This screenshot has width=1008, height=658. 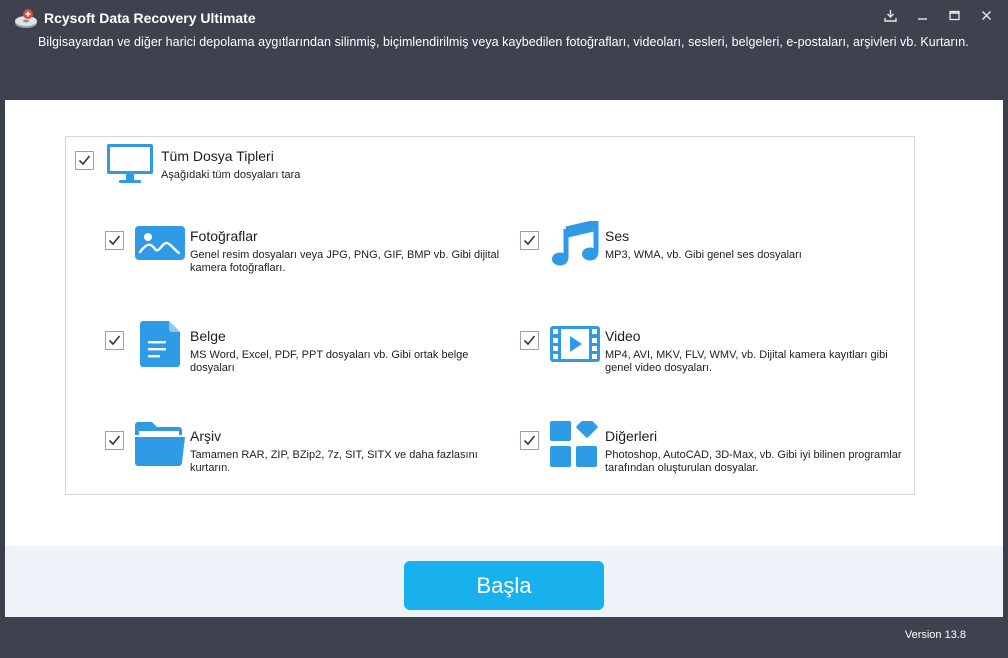 What do you see at coordinates (160, 245) in the screenshot?
I see `photo-icon` at bounding box center [160, 245].